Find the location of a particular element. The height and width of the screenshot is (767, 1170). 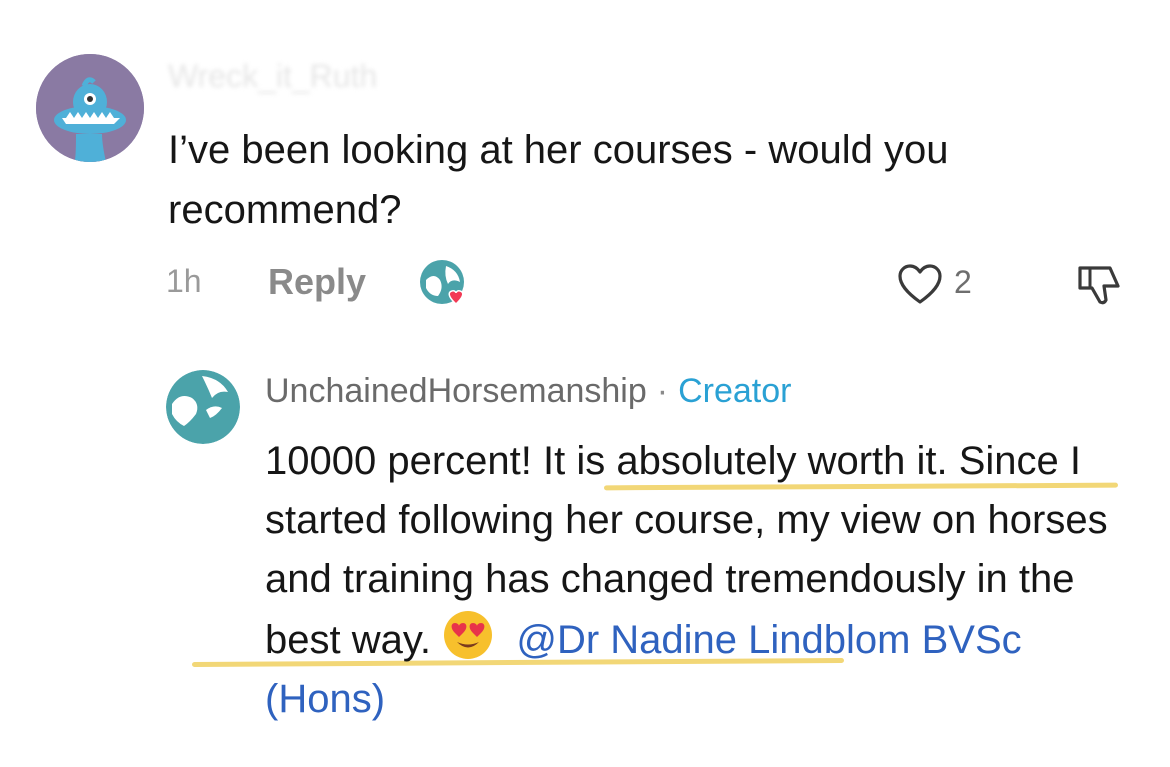

comment-timestamp: 1h is located at coordinates (184, 281).